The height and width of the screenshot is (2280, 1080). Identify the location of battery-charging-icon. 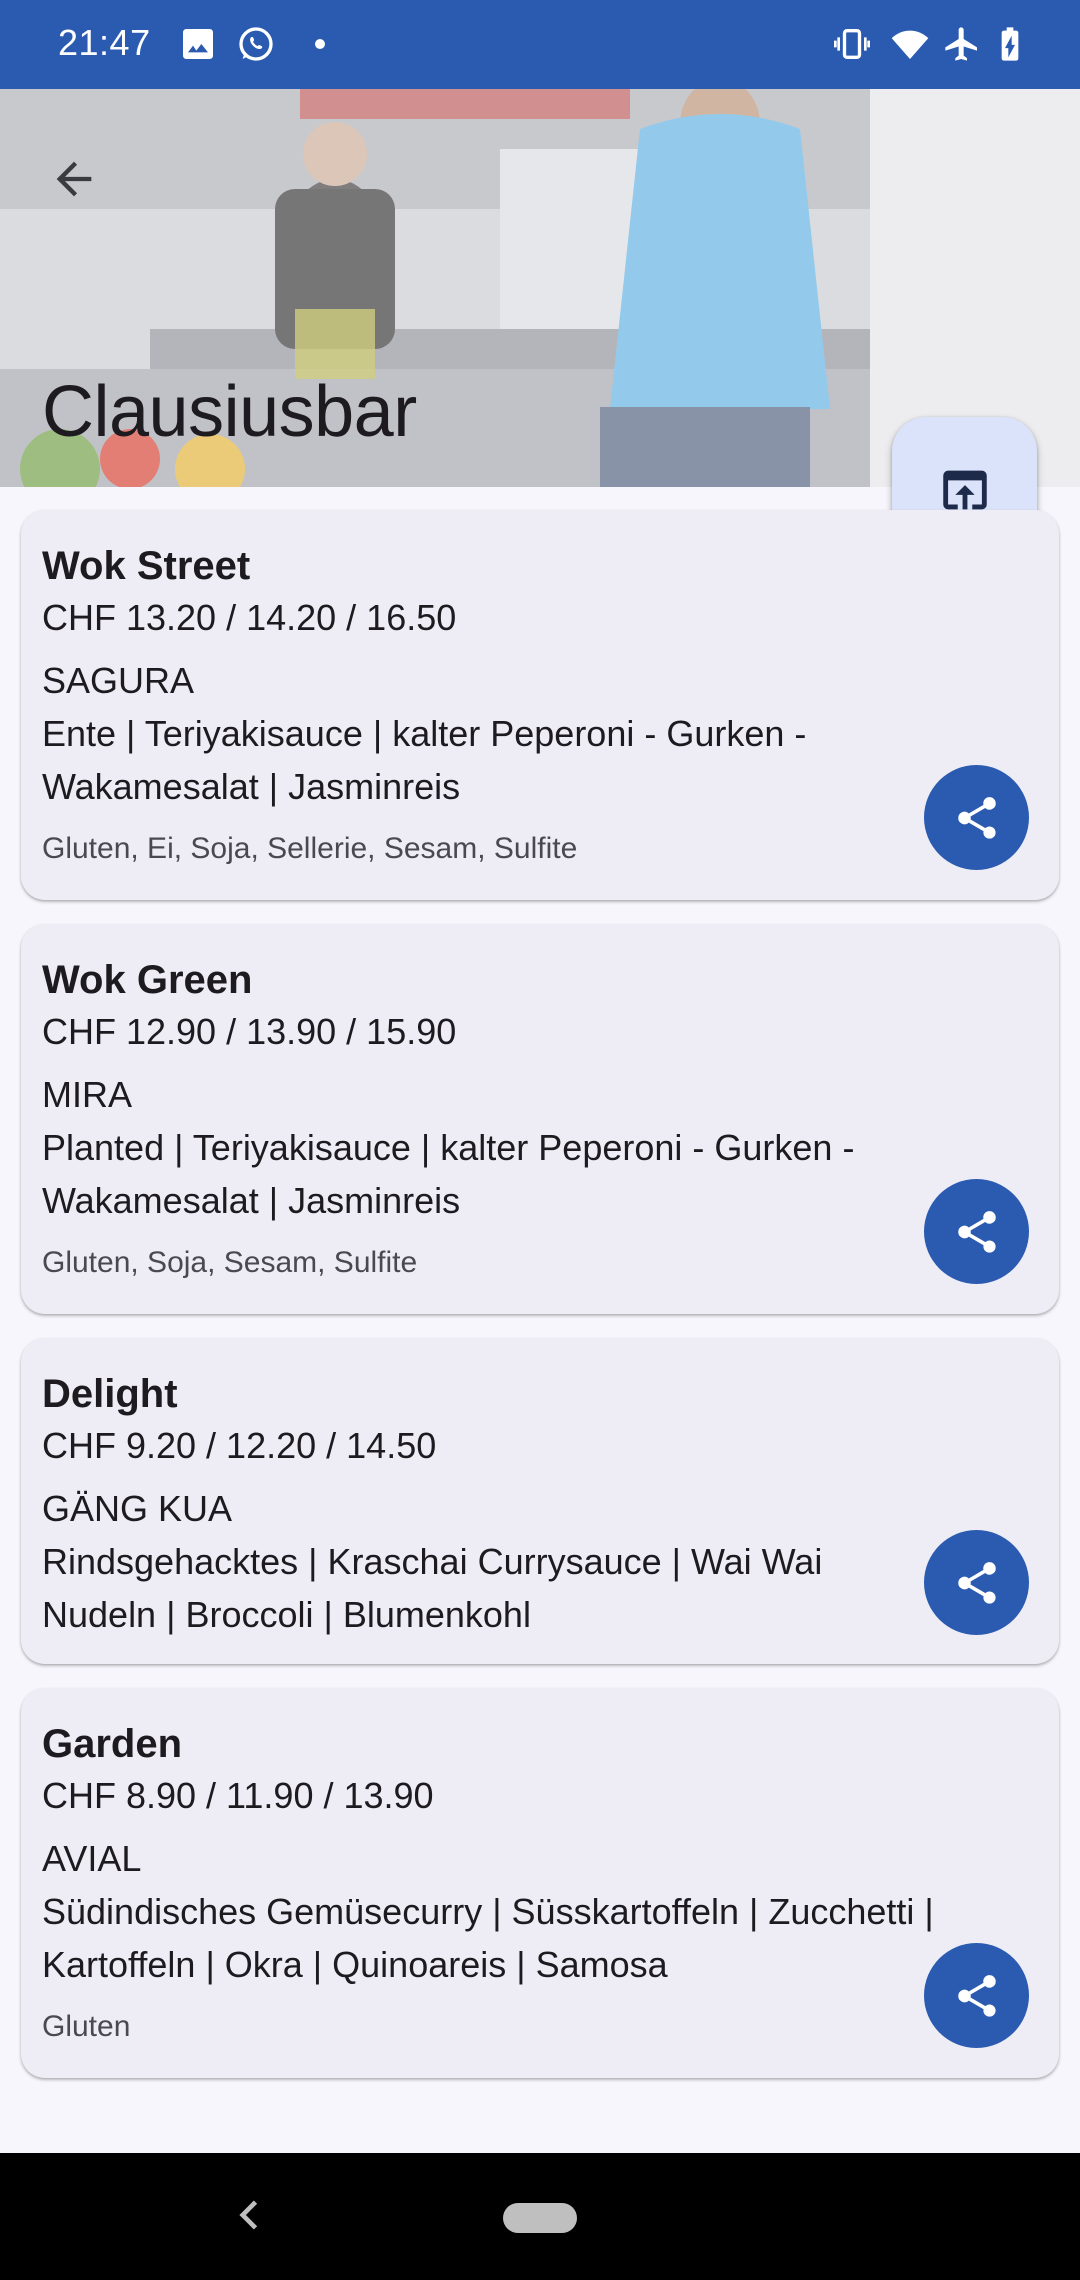
(1010, 44).